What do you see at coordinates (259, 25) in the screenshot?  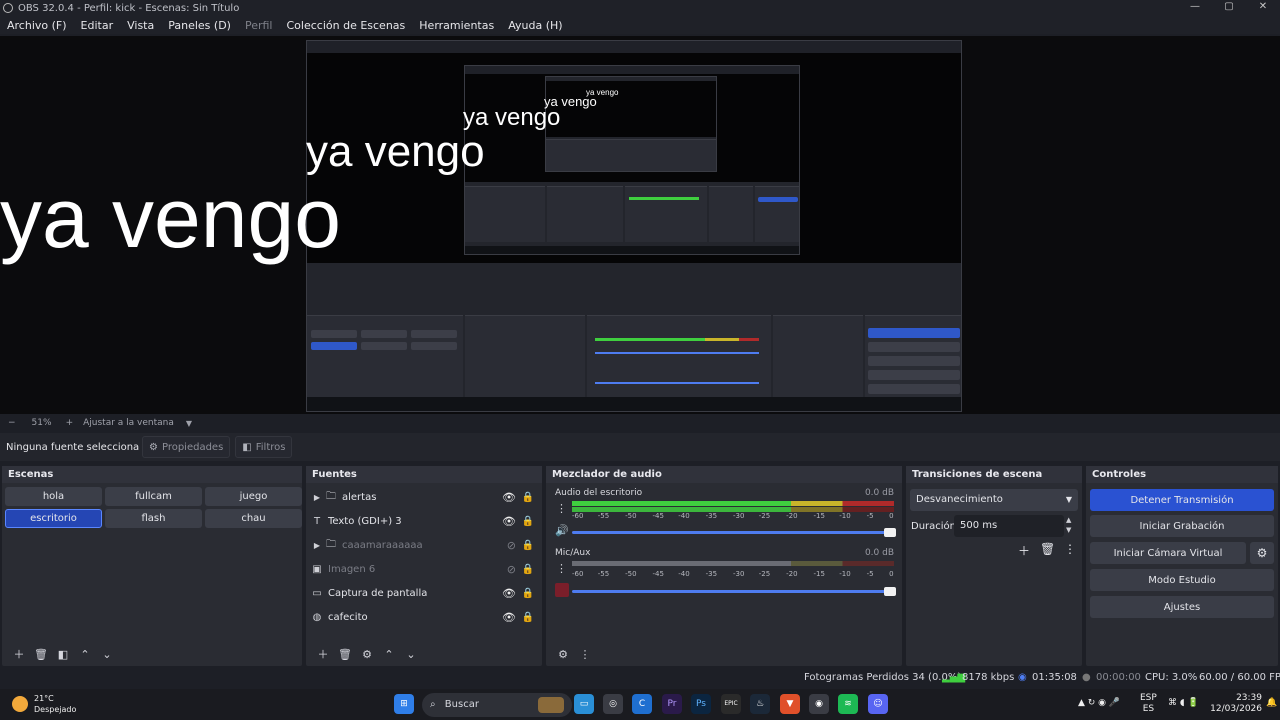 I see `menu-perfil: Perfil` at bounding box center [259, 25].